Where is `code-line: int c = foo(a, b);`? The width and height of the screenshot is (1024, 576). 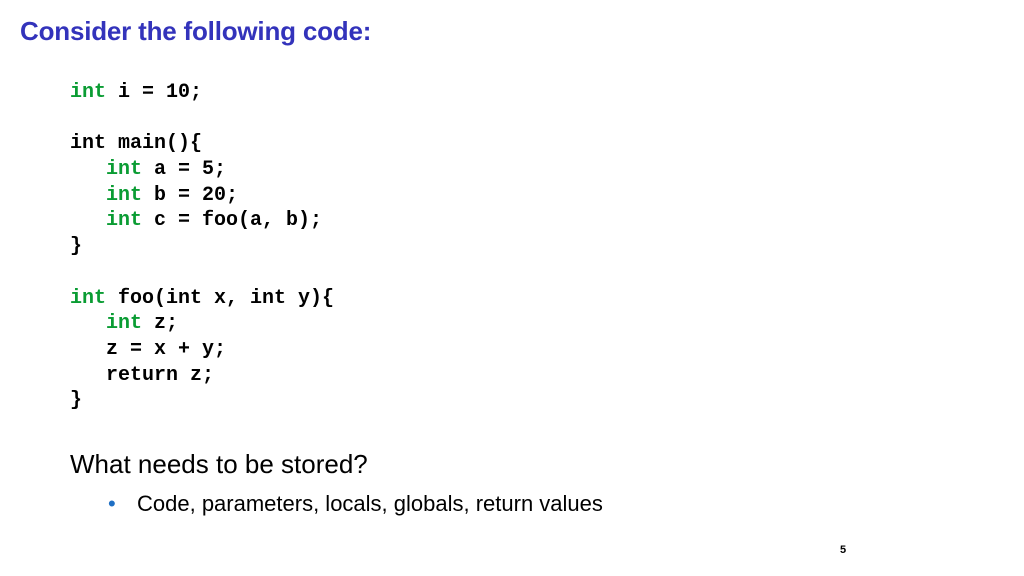
code-line: int c = foo(a, b); is located at coordinates (202, 221).